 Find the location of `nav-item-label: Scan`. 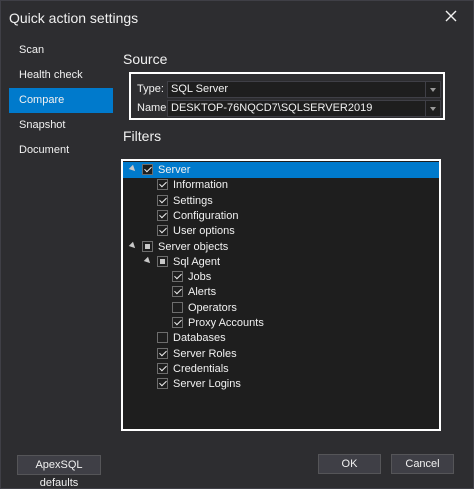

nav-item-label: Scan is located at coordinates (32, 50).